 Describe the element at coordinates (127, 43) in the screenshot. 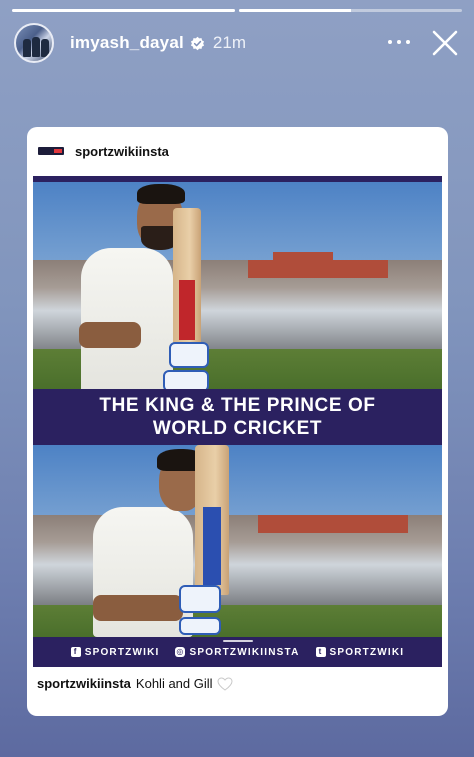

I see `username: imyash_dayal` at that location.